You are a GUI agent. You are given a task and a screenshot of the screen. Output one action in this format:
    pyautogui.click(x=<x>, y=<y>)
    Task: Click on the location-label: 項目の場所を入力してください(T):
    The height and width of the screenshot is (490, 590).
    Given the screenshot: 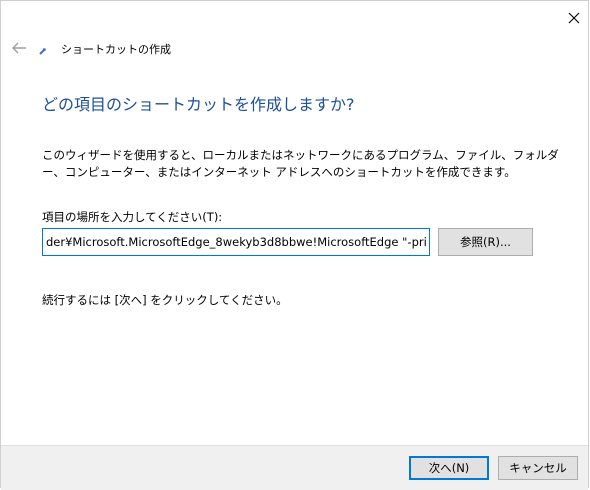 What is the action you would take?
    pyautogui.click(x=132, y=217)
    